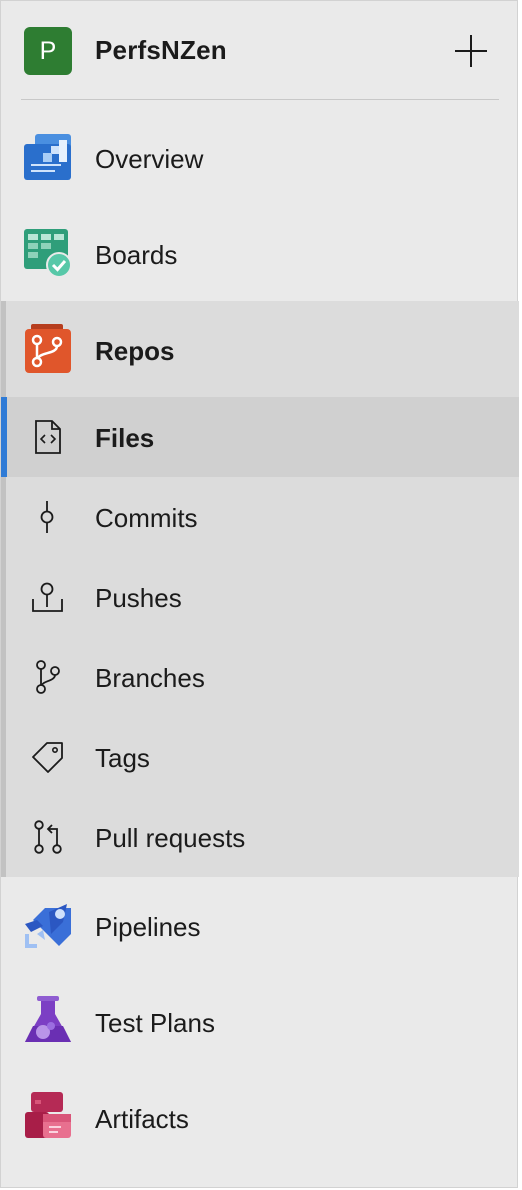  I want to click on plus-icon, so click(471, 51).